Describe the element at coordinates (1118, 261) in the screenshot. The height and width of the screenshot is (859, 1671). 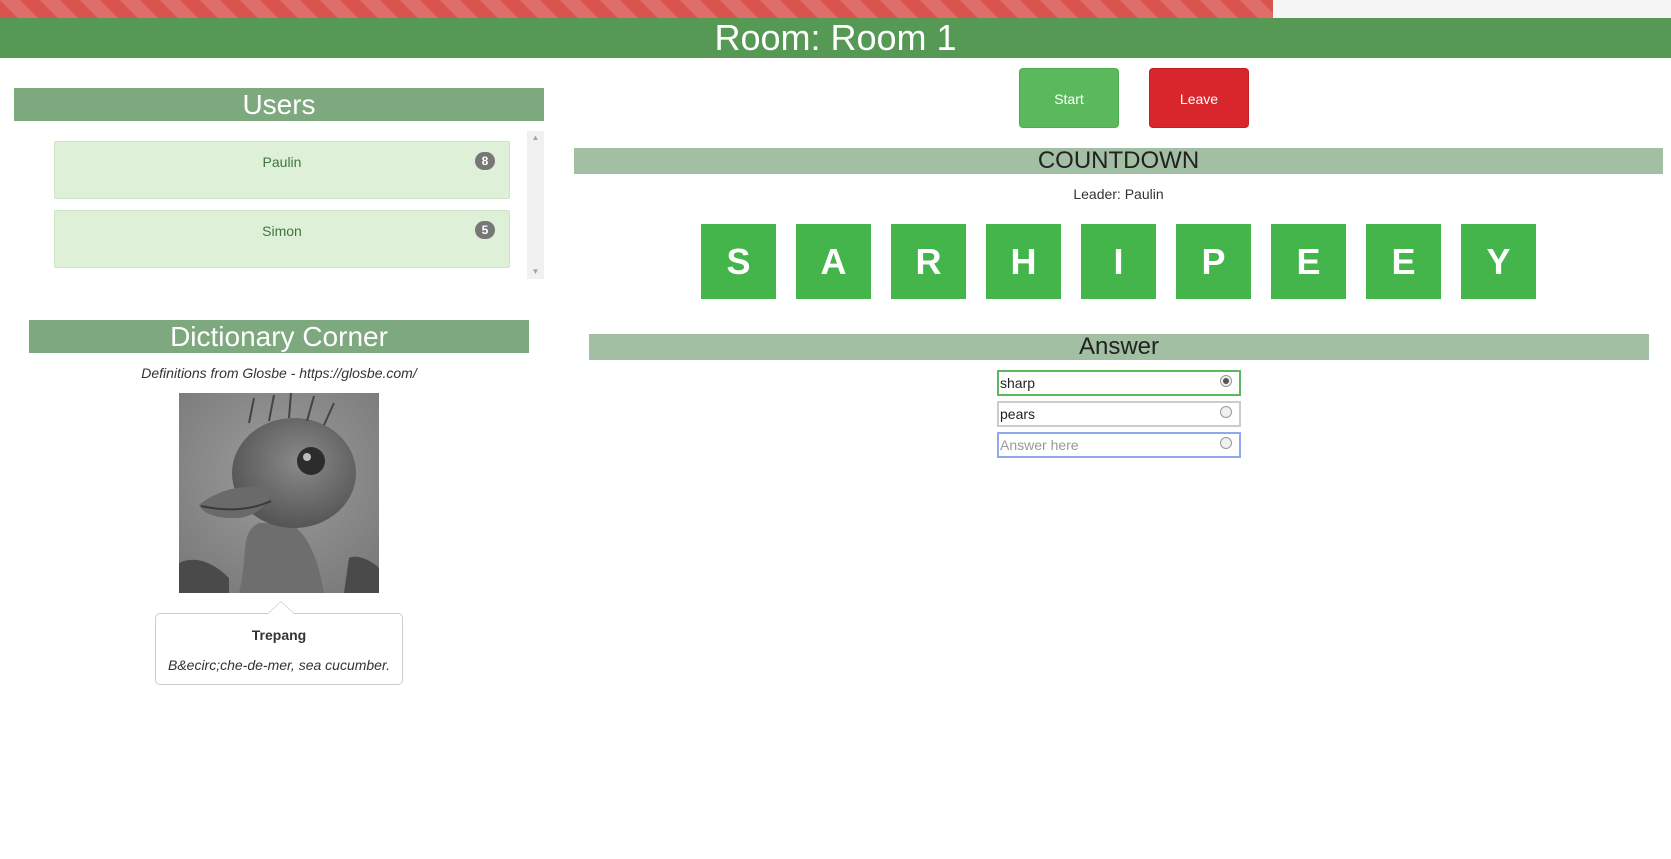
I see `letter-tile: I` at that location.